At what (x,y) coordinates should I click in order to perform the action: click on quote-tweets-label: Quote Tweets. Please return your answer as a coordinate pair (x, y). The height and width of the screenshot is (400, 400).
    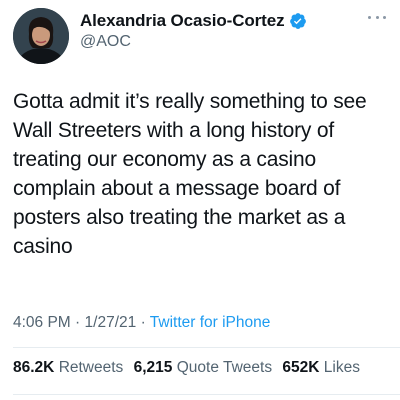
    Looking at the image, I should click on (224, 367).